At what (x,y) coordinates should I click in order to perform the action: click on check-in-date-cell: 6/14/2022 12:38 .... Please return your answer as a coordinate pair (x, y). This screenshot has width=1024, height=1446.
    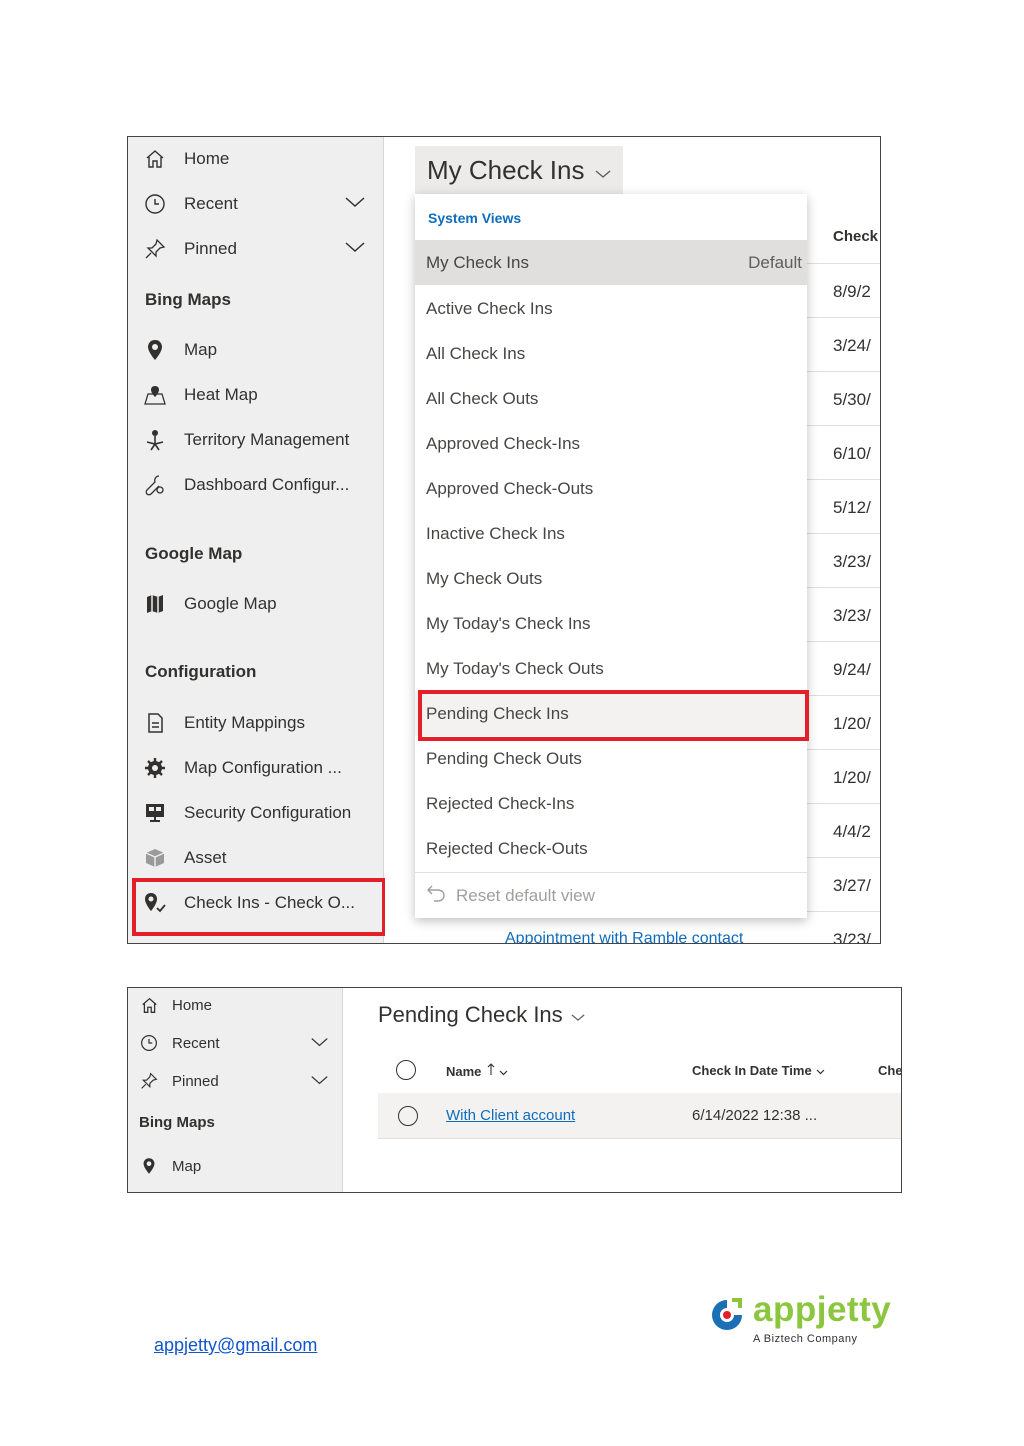
    Looking at the image, I should click on (755, 1115).